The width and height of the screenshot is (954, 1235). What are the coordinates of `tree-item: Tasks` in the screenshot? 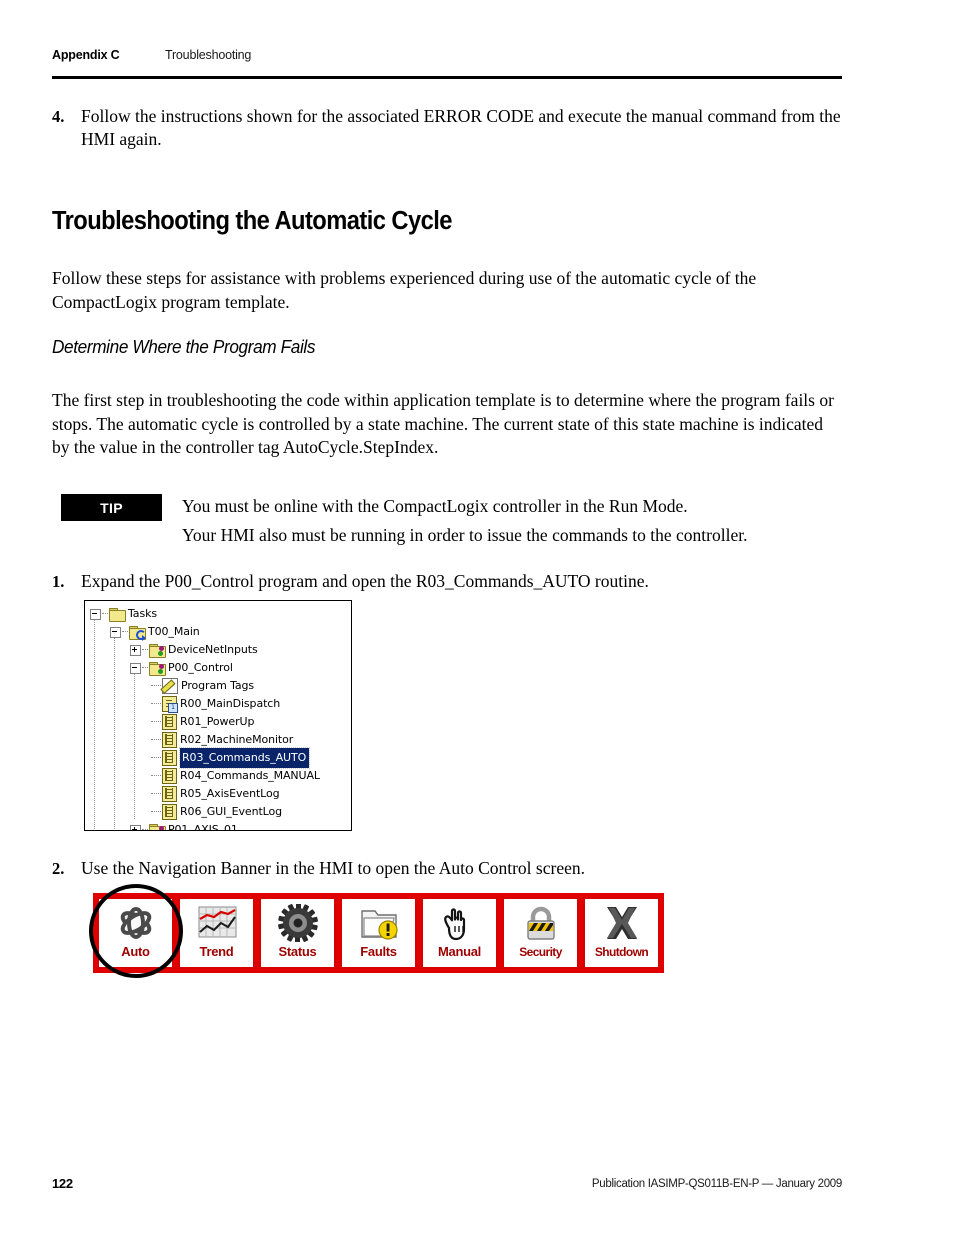 It's located at (218, 614).